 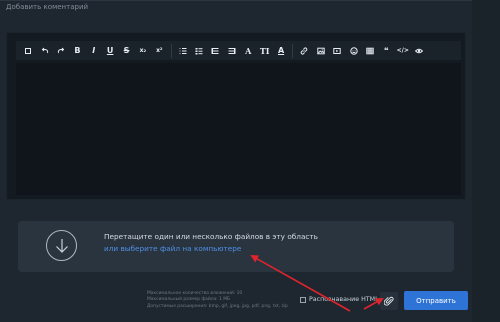 I want to click on unordered-list-icon, so click(x=199, y=50).